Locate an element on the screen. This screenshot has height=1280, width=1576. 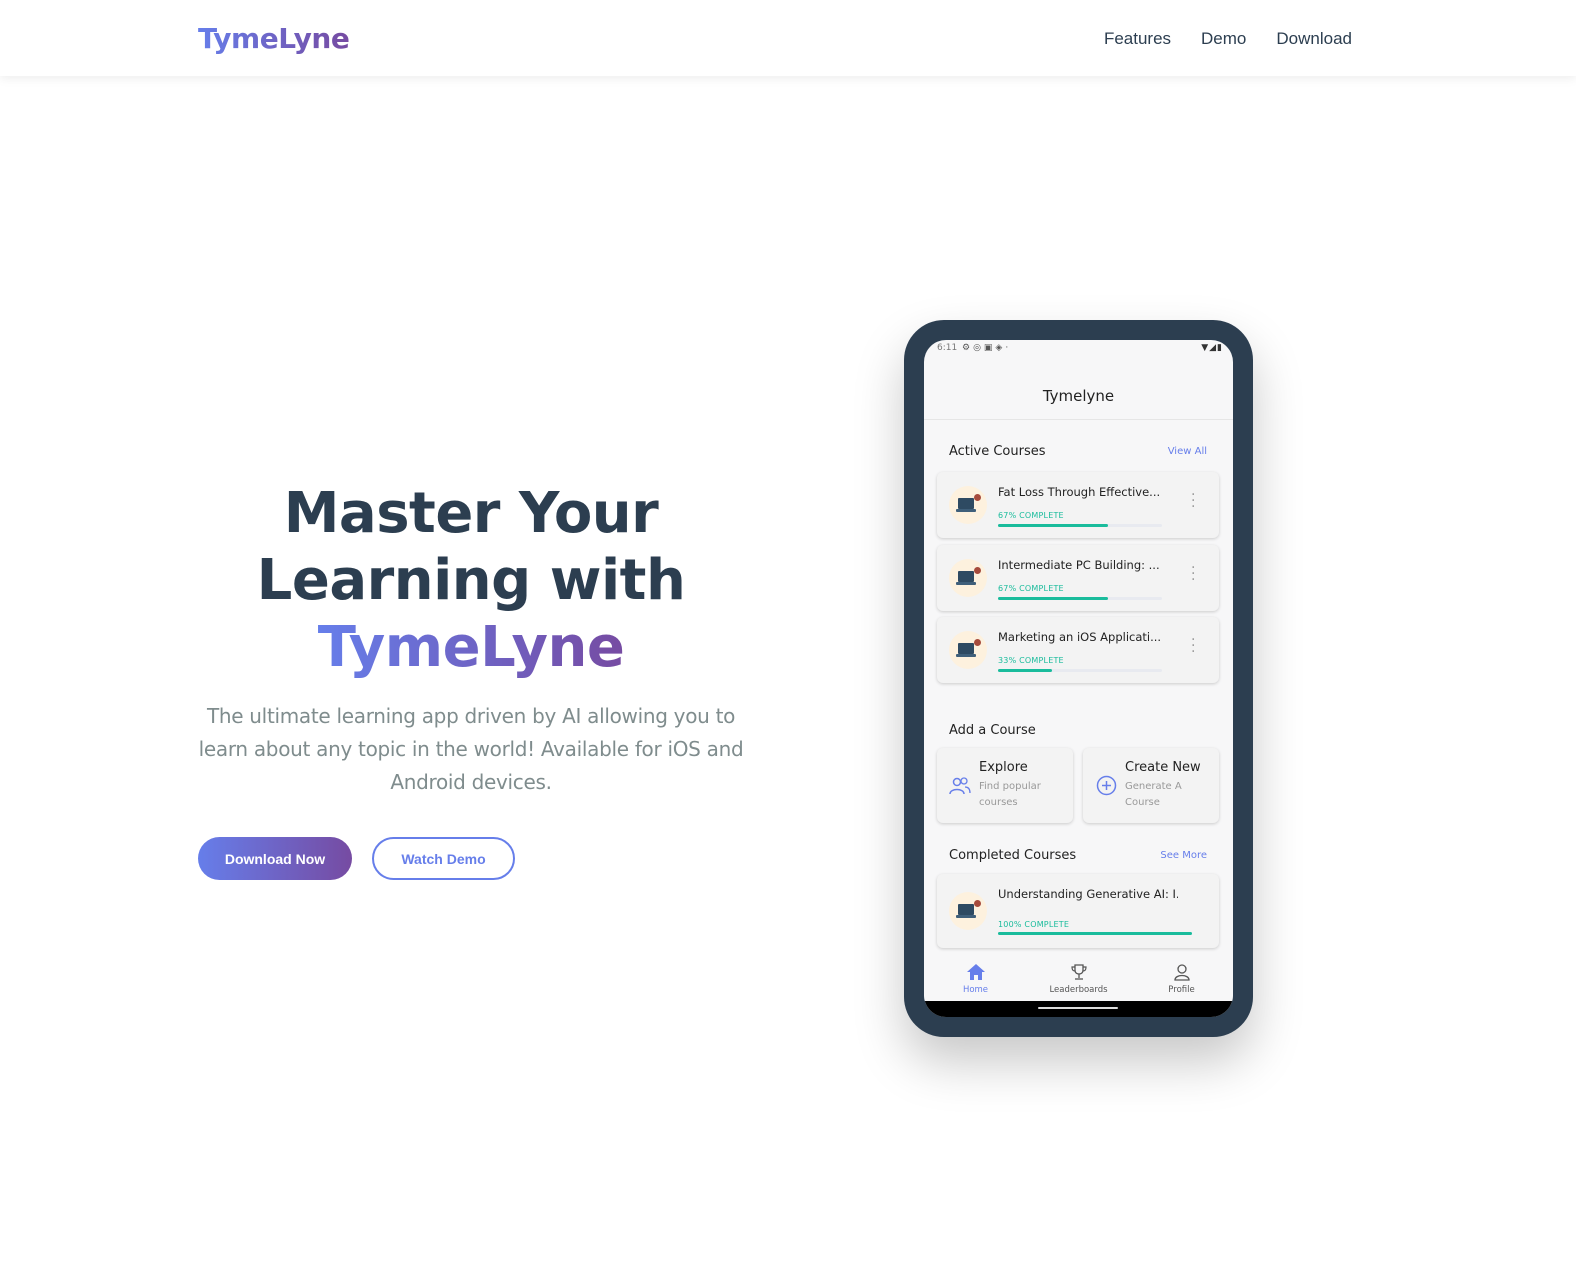
download-now-button: Download Now is located at coordinates (275, 858).